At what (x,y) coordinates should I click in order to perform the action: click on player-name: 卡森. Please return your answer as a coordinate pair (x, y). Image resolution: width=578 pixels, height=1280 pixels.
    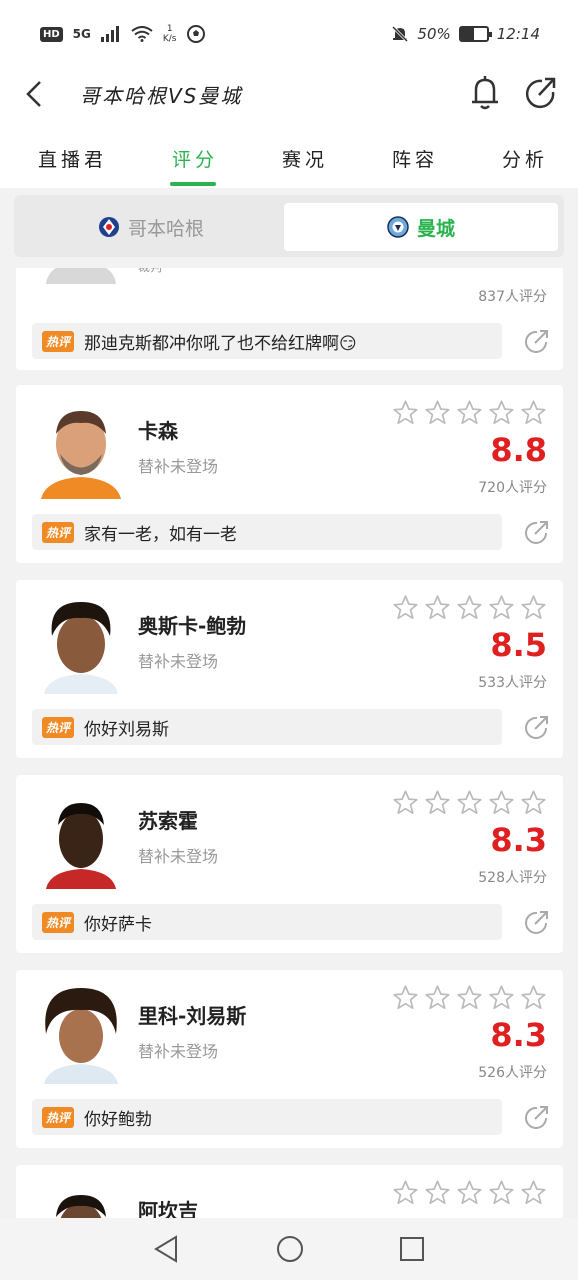
    Looking at the image, I should click on (158, 431).